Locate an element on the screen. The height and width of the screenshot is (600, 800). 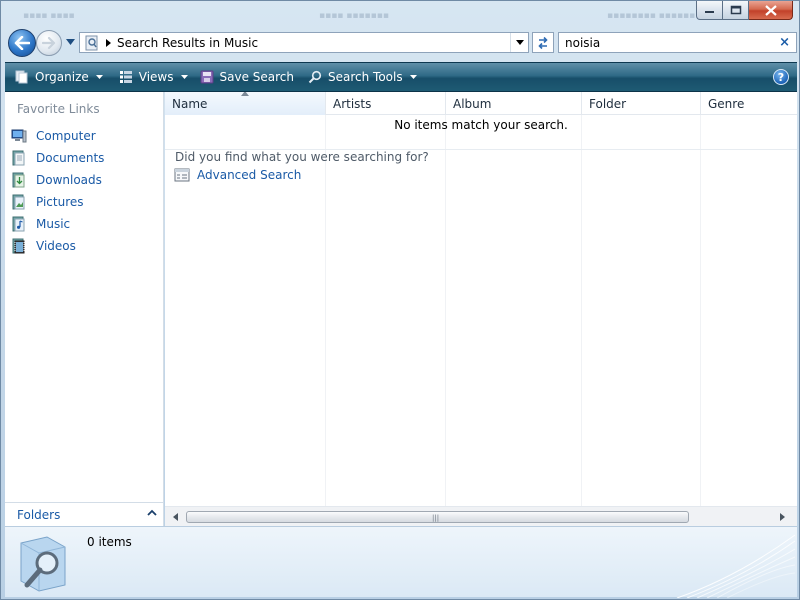
navigation-row: Search Results in Music × is located at coordinates (401, 42).